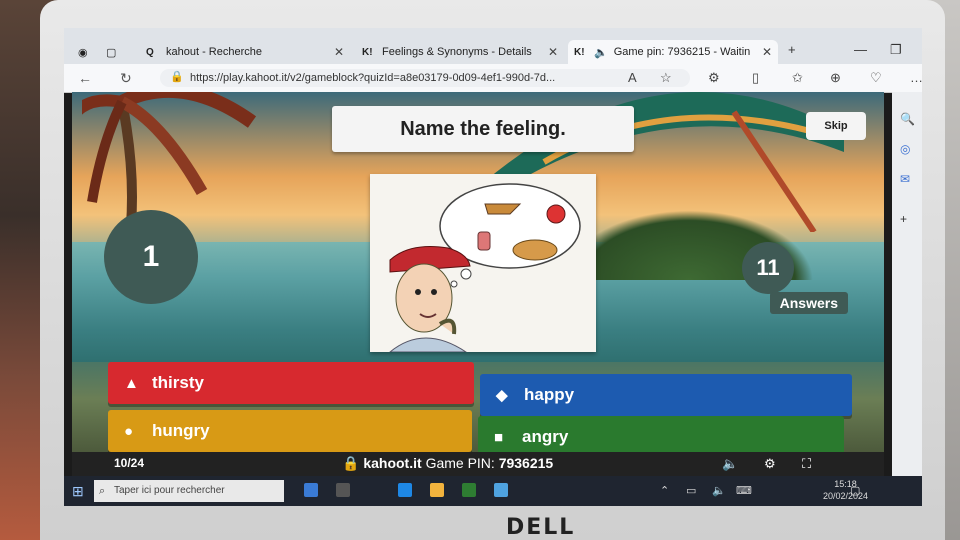 This screenshot has height=540, width=960. I want to click on store-icon, so click(469, 490).